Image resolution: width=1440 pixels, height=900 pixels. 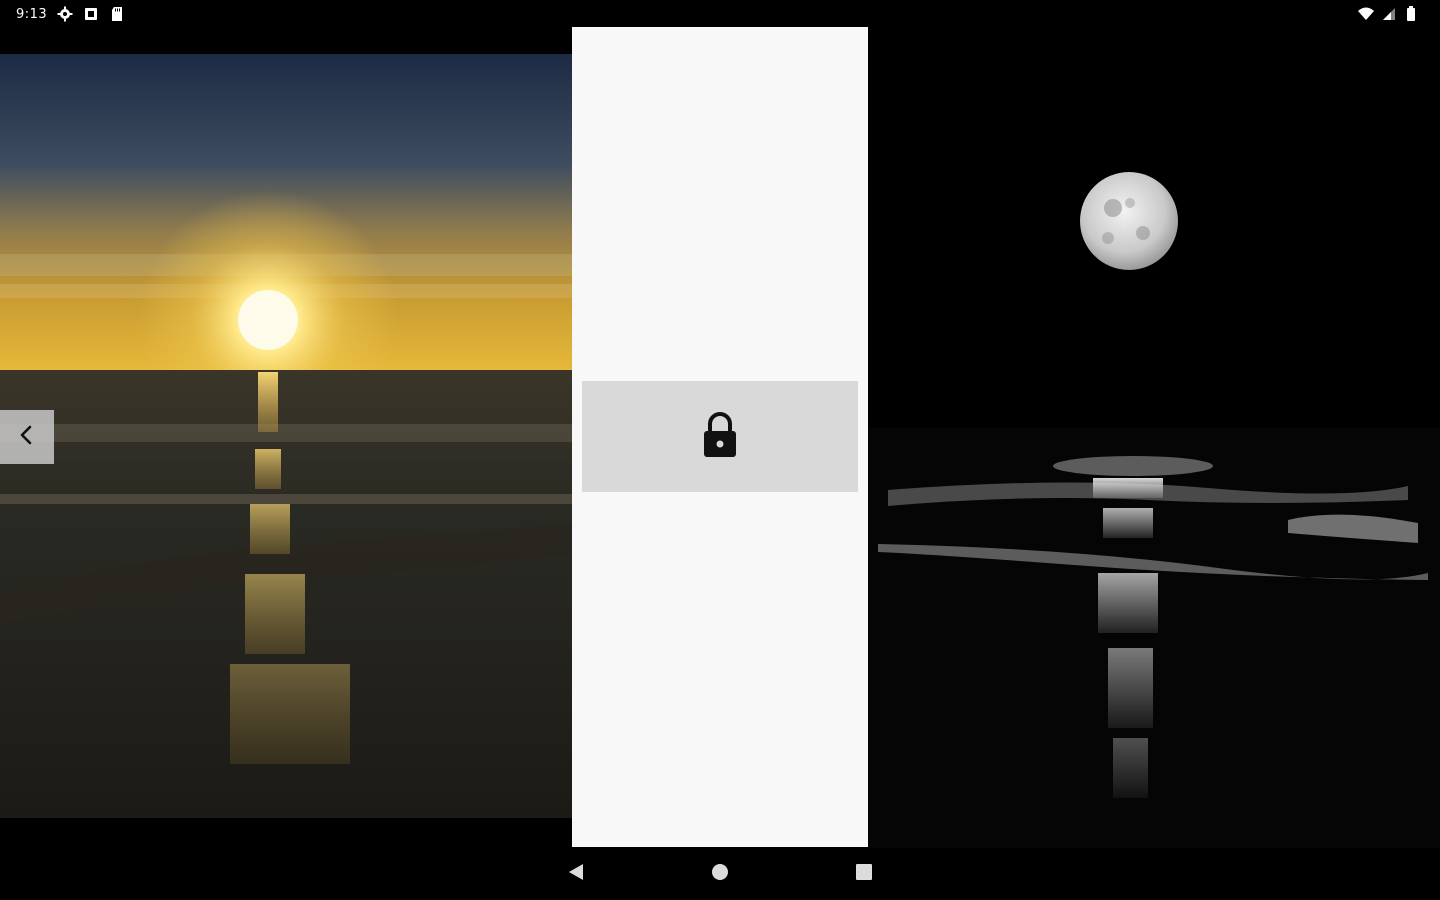 What do you see at coordinates (91, 14) in the screenshot?
I see `sim-card-icon` at bounding box center [91, 14].